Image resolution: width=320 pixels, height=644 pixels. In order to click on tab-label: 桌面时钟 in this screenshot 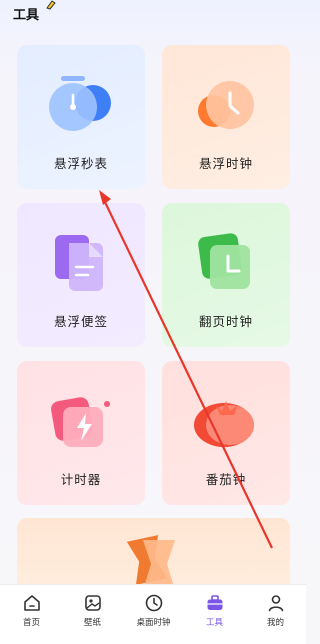, I will do `click(153, 623)`.